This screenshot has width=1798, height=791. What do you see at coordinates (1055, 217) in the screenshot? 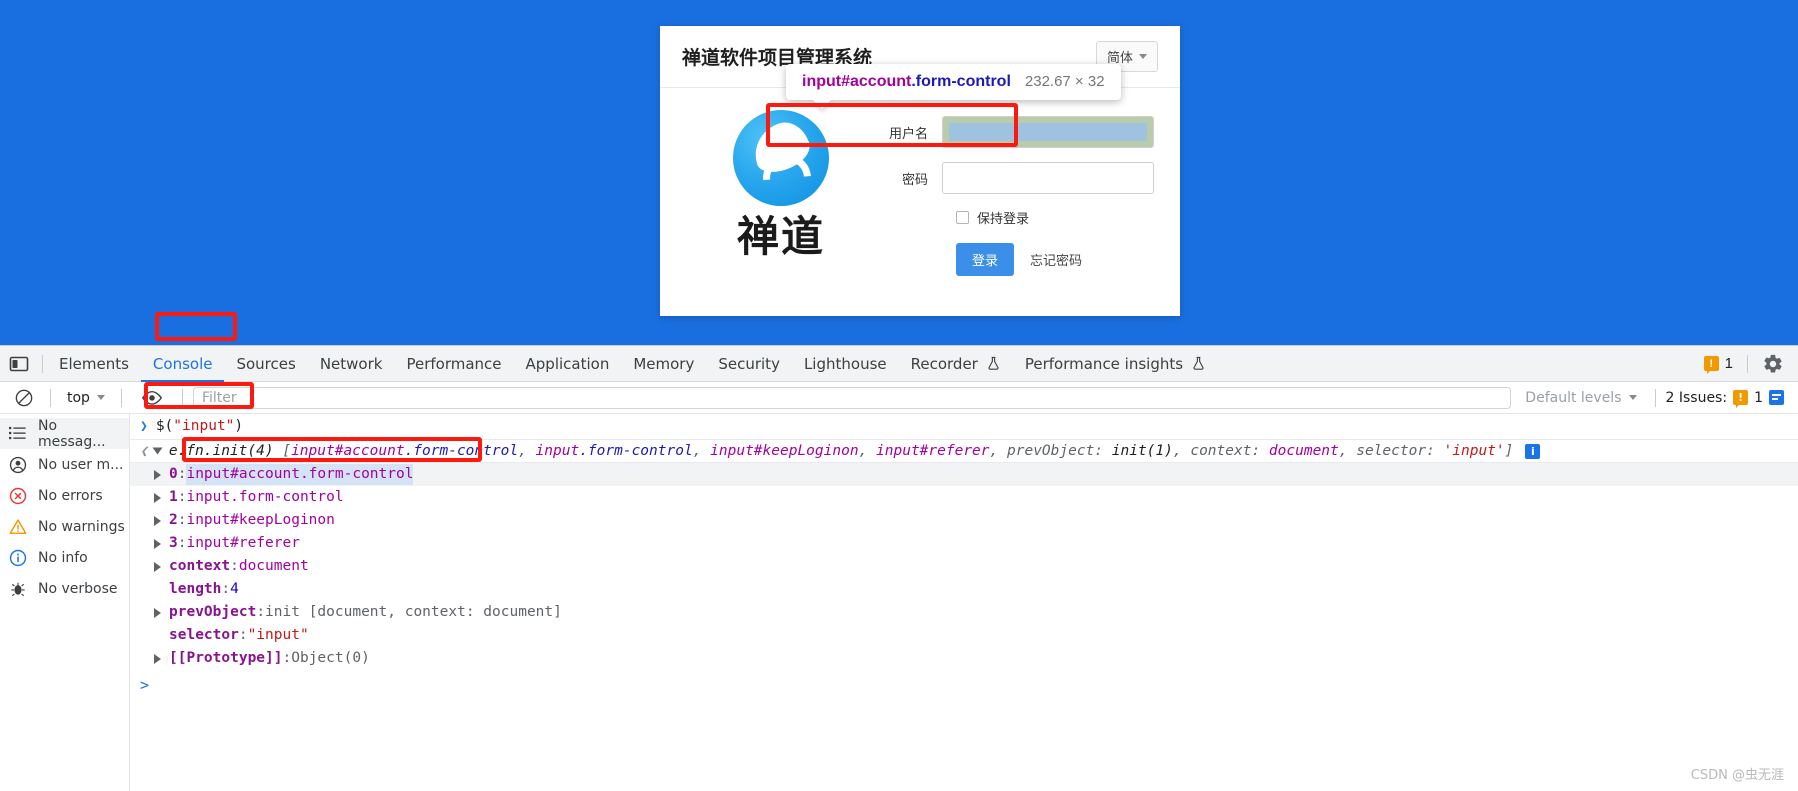
I see `keep-login-row: 保持登录` at bounding box center [1055, 217].